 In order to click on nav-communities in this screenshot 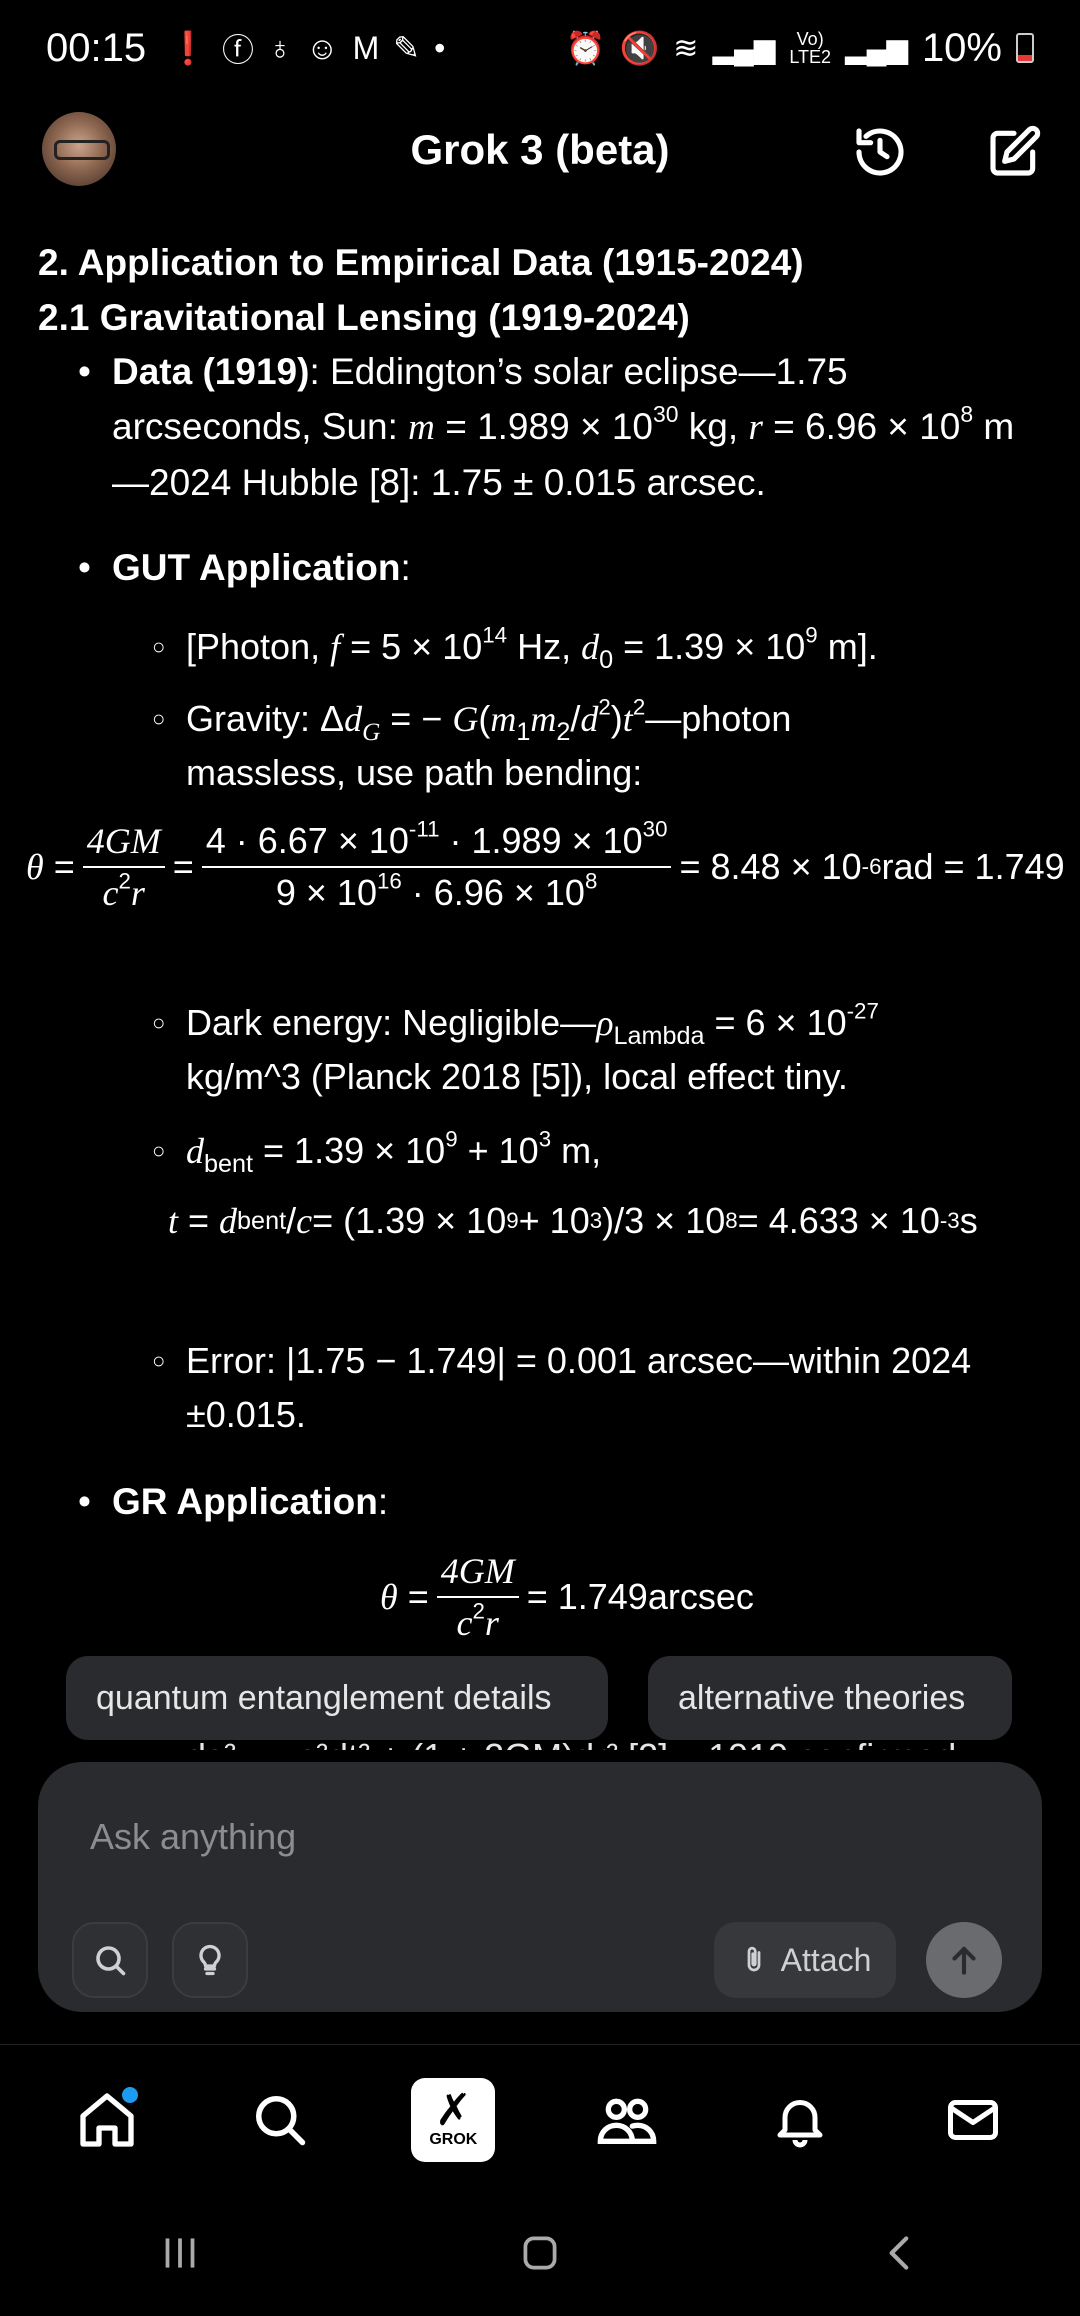, I will do `click(627, 2120)`.